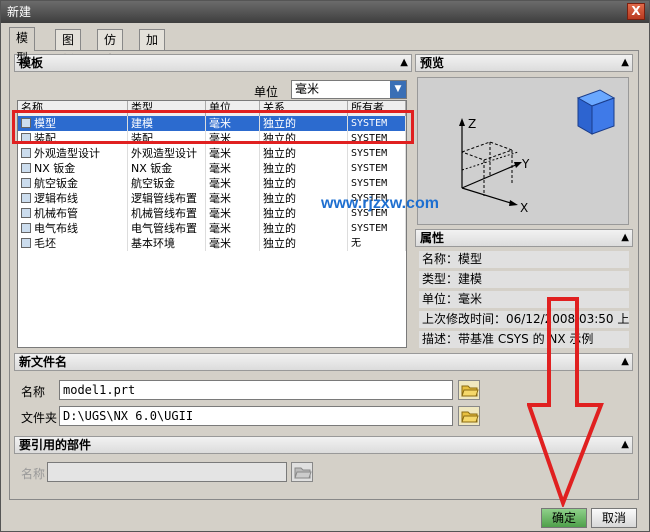 This screenshot has width=650, height=532. Describe the element at coordinates (233, 108) in the screenshot. I see `column-header-unit: 单位` at that location.